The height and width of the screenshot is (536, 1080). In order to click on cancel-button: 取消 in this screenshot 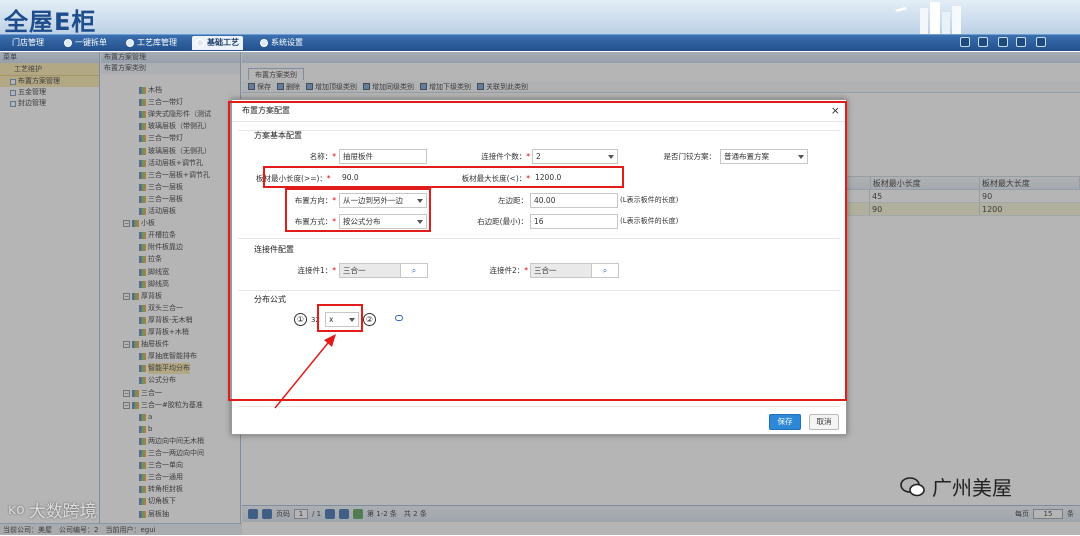, I will do `click(824, 422)`.